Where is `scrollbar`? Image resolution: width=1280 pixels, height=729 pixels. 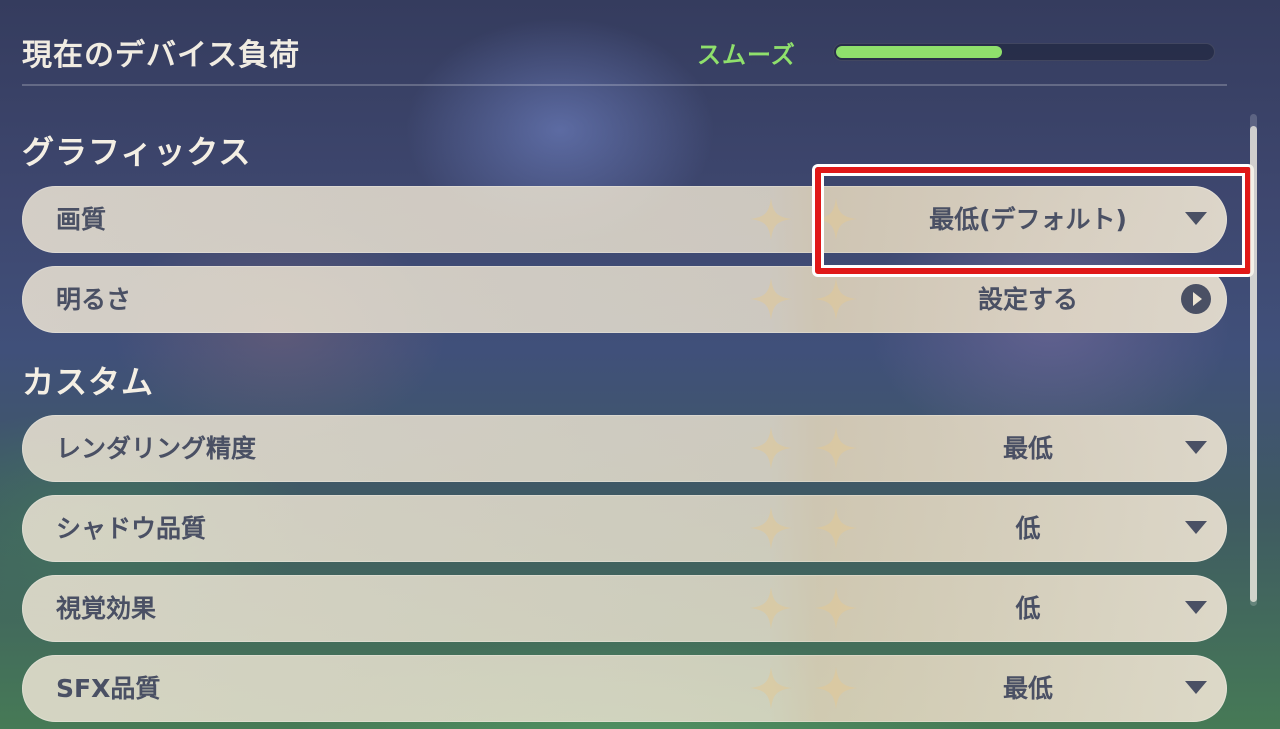 scrollbar is located at coordinates (1253, 360).